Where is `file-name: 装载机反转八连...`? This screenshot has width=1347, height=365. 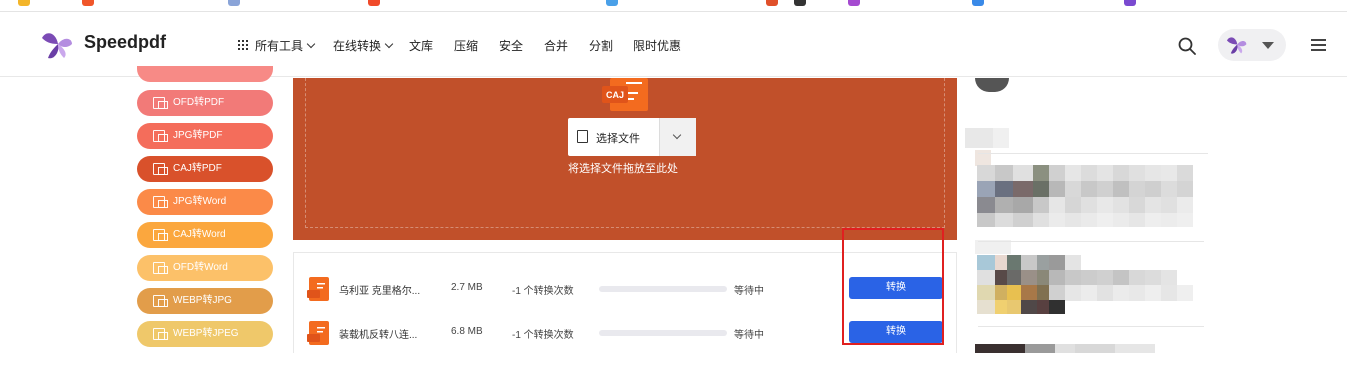 file-name: 装载机反转八连... is located at coordinates (378, 335).